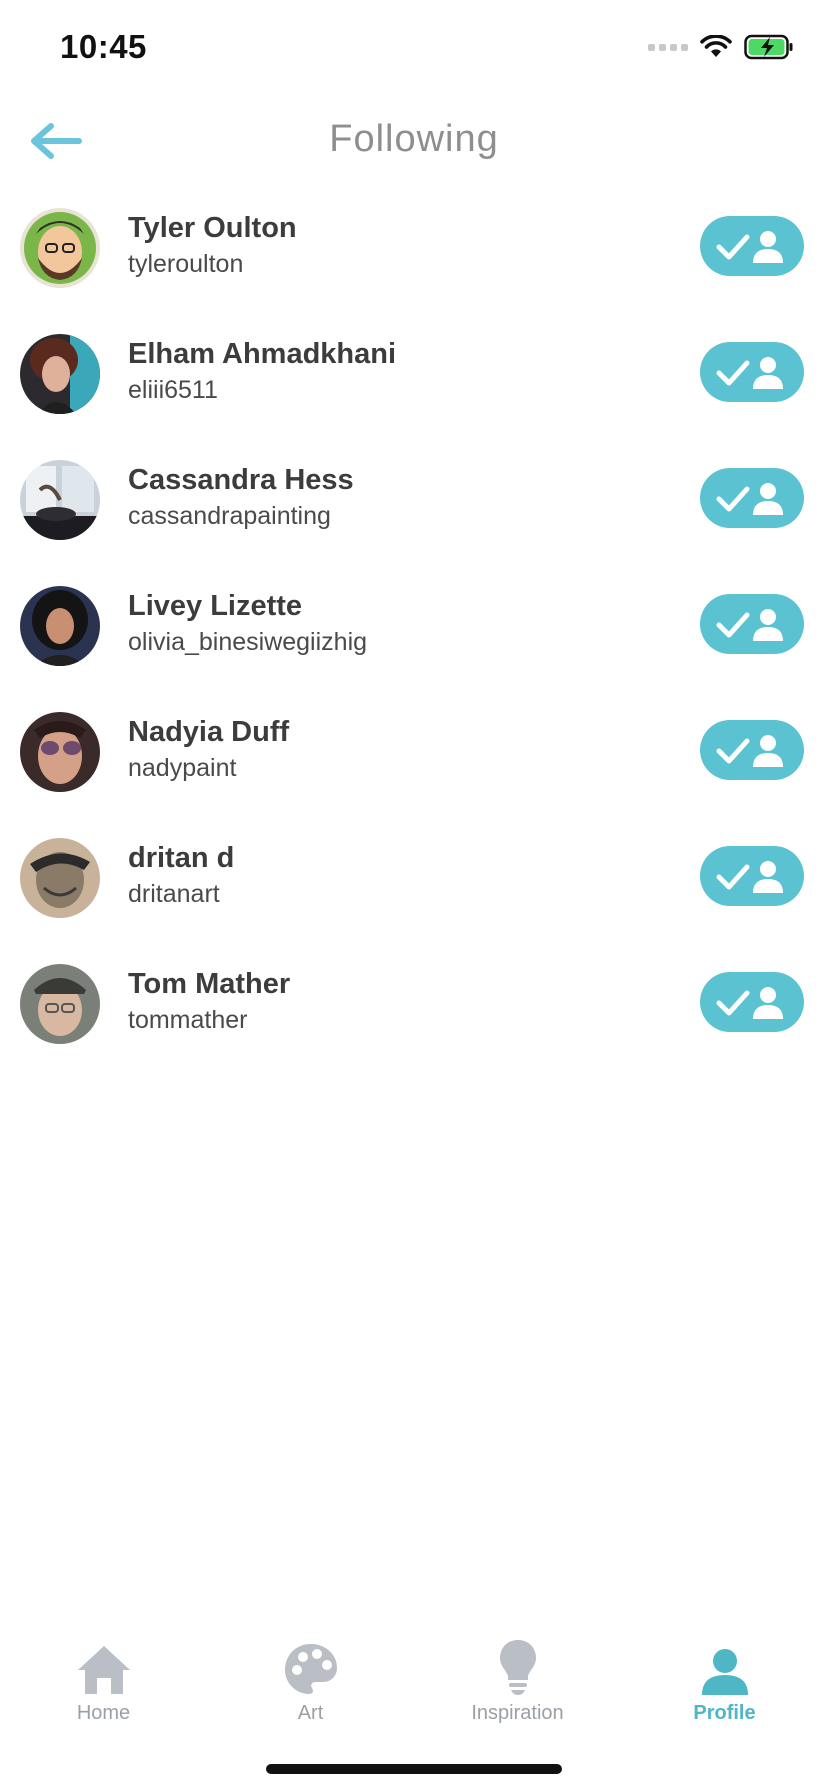  What do you see at coordinates (414, 139) in the screenshot?
I see `page-title: Following` at bounding box center [414, 139].